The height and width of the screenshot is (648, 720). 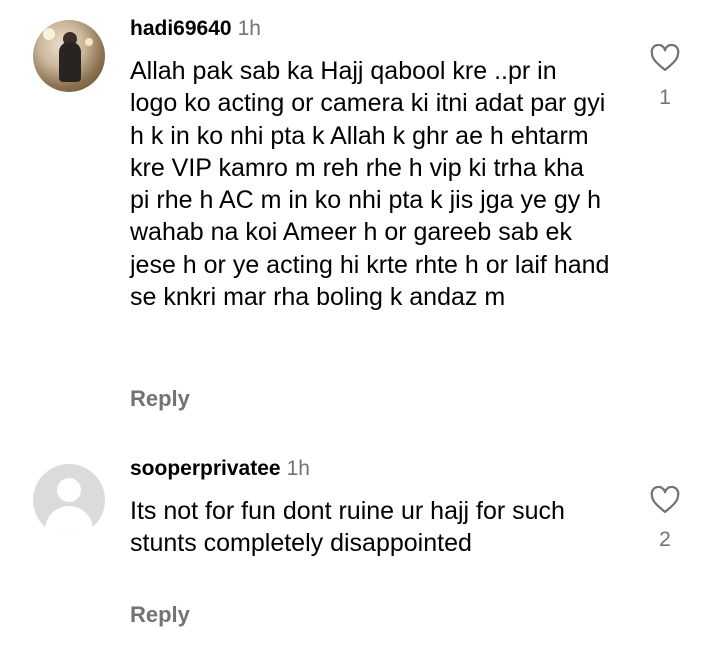 What do you see at coordinates (665, 77) in the screenshot?
I see `like-button: 1` at bounding box center [665, 77].